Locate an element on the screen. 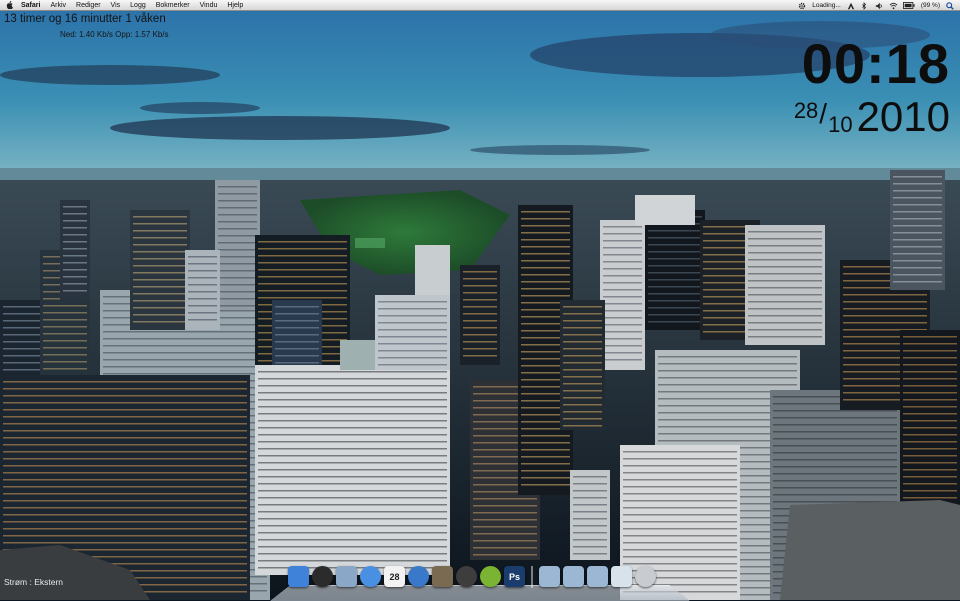 The image size is (960, 601). menu-logg: Logg is located at coordinates (138, 5).